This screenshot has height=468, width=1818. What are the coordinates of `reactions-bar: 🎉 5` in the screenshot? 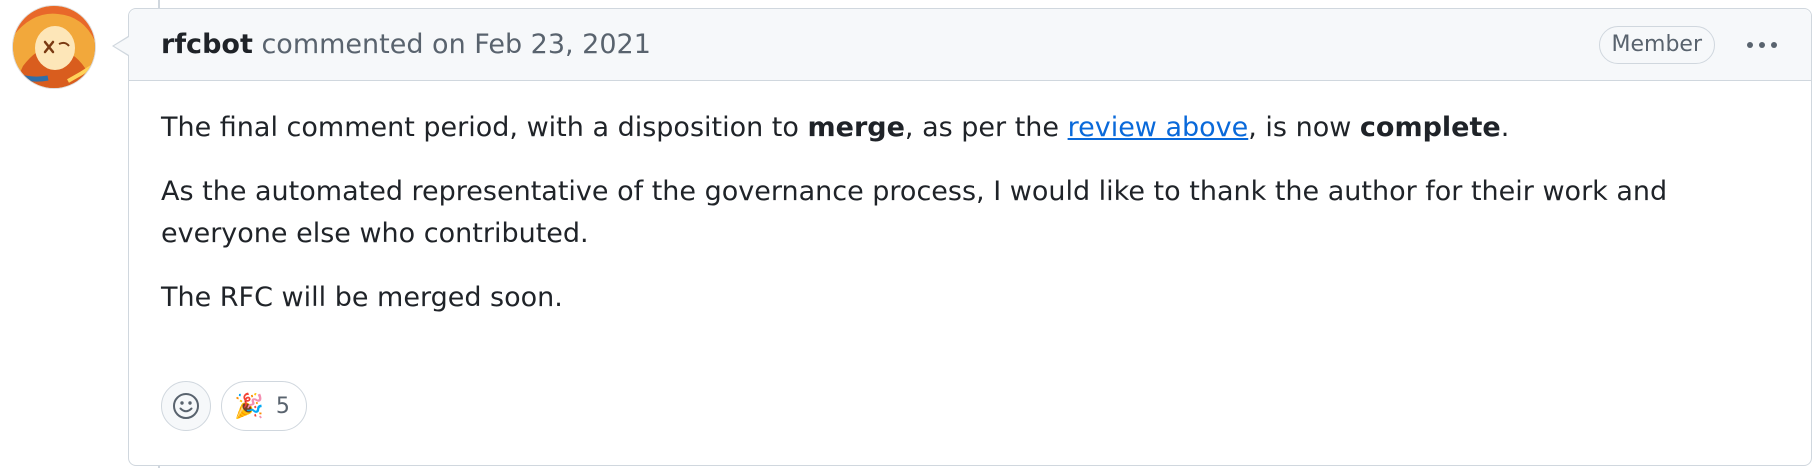 It's located at (234, 406).